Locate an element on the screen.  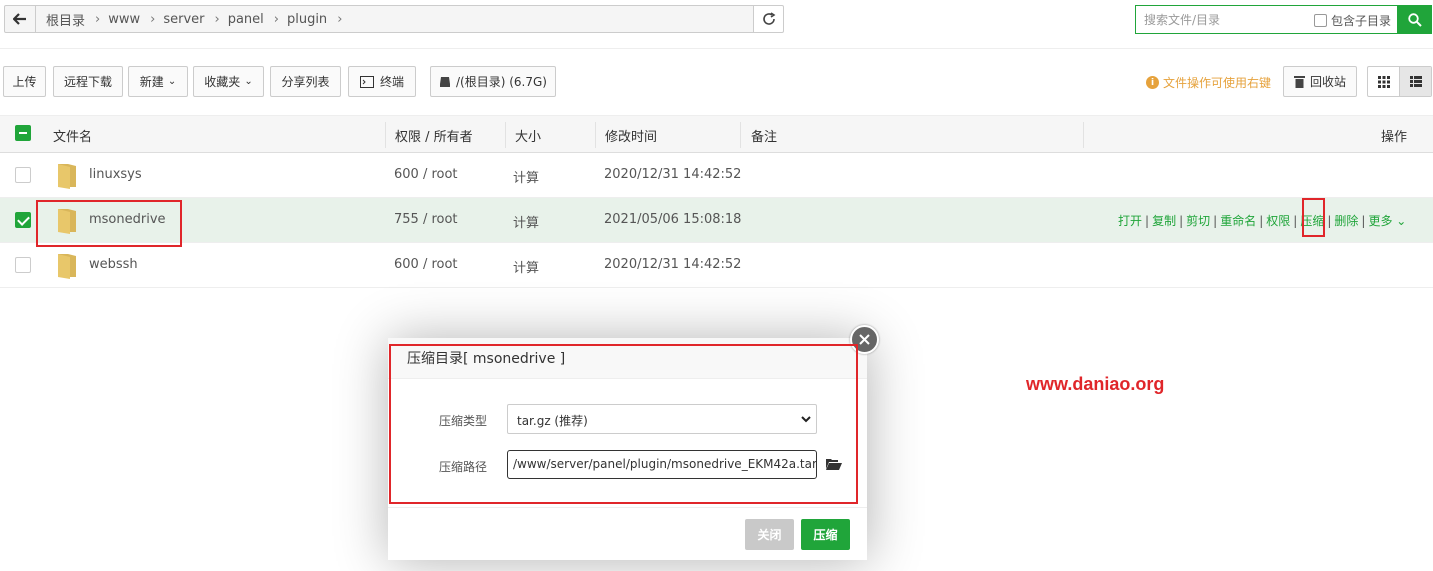
upload-button: 上传 is located at coordinates (24, 81).